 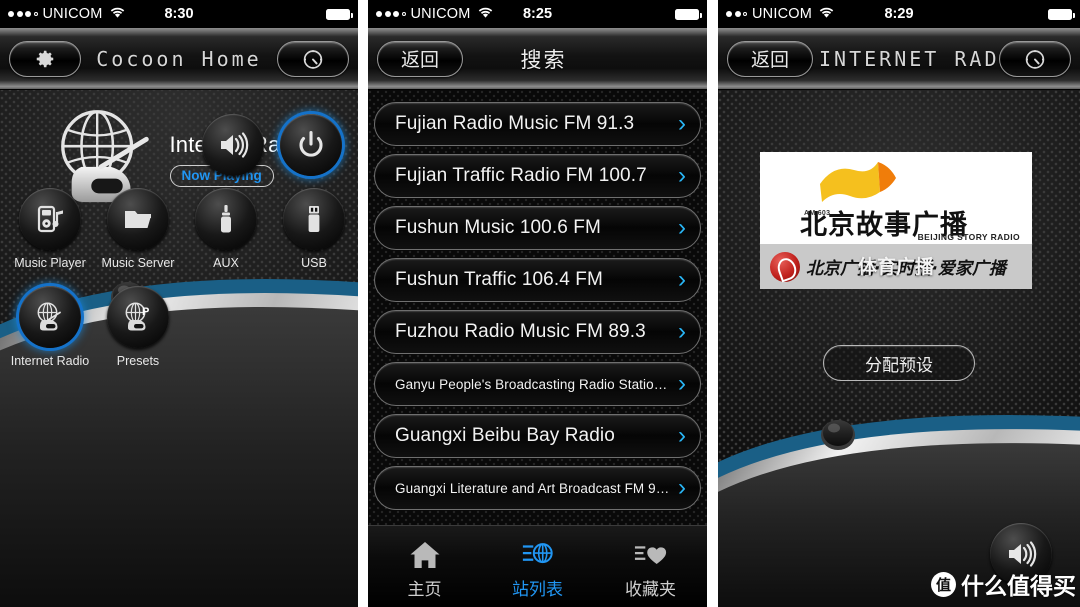 What do you see at coordinates (543, 60) in the screenshot?
I see `page-title: 搜索` at bounding box center [543, 60].